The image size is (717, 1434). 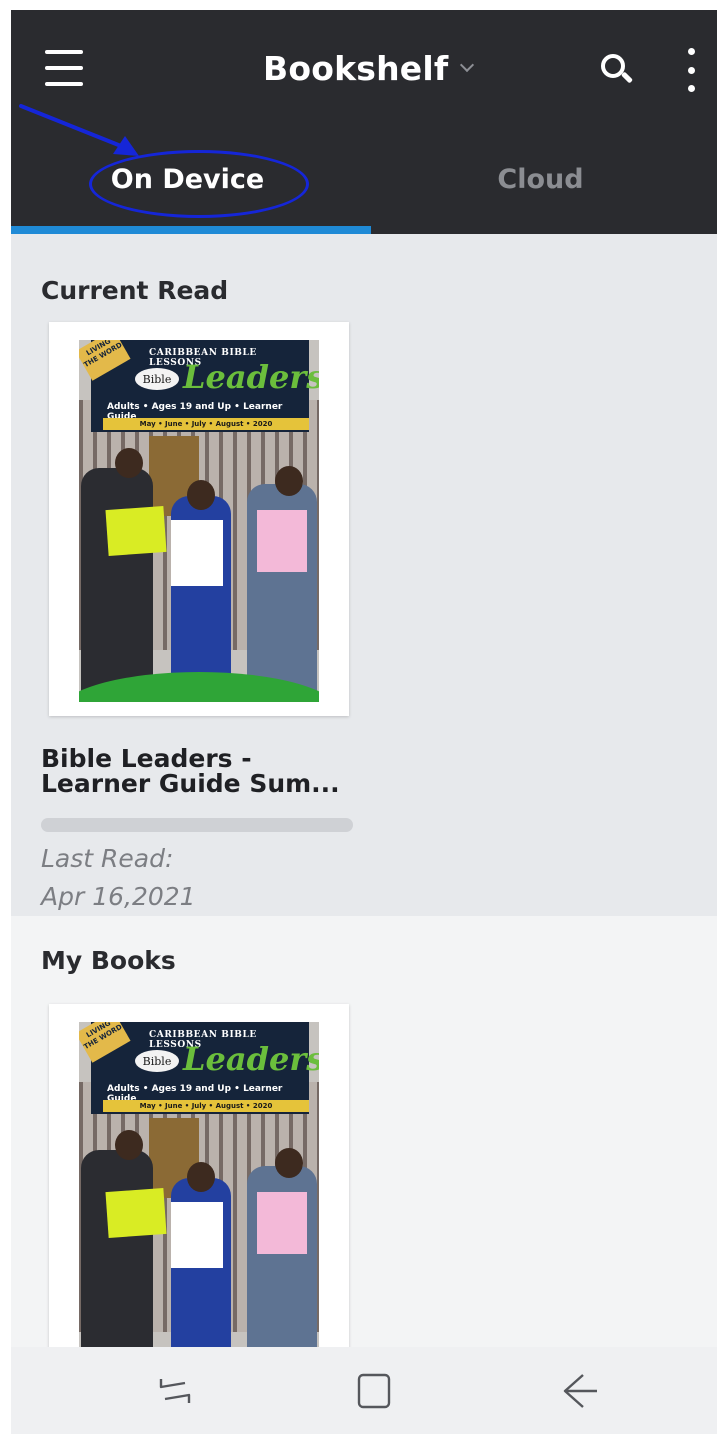 I want to click on page-title: Bookshelf, so click(x=356, y=68).